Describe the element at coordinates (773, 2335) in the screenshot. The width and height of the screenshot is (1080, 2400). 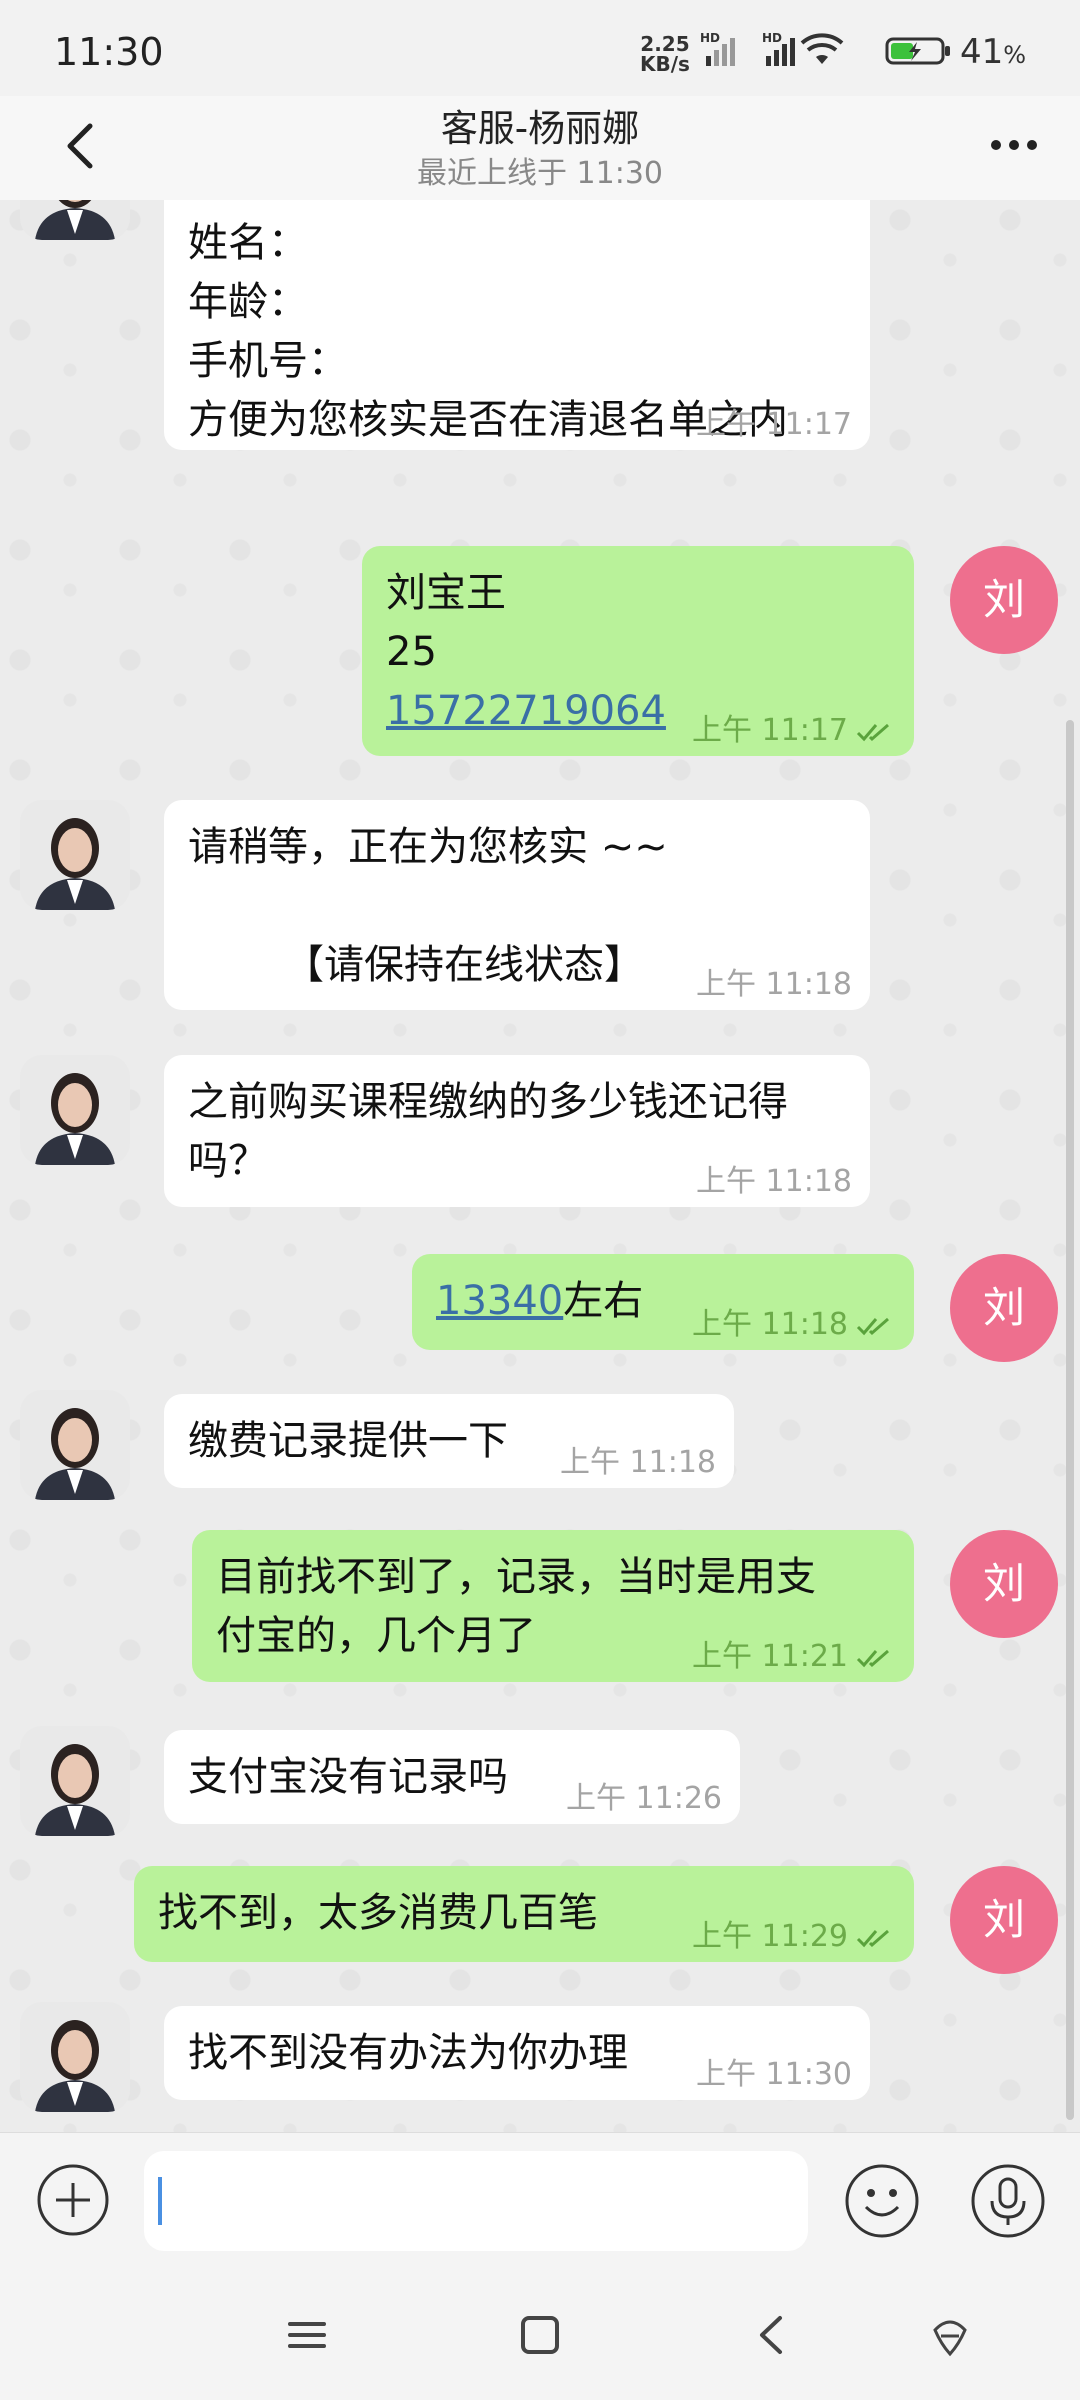
I see `back-nav-icon` at that location.